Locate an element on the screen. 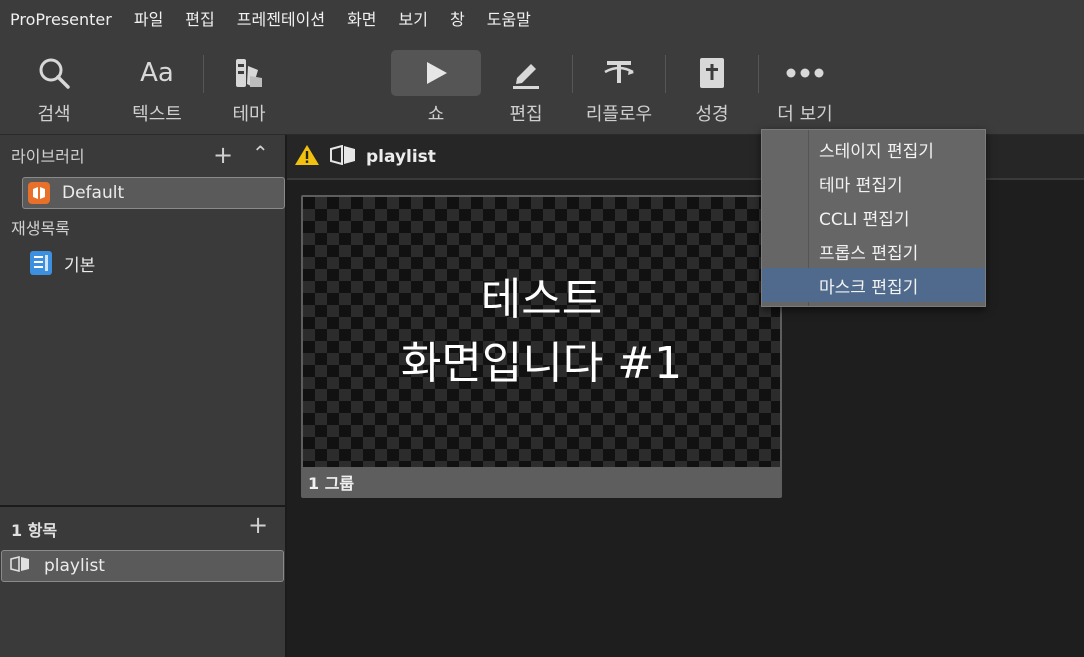 Image resolution: width=1084 pixels, height=657 pixels. library-icon is located at coordinates (39, 193).